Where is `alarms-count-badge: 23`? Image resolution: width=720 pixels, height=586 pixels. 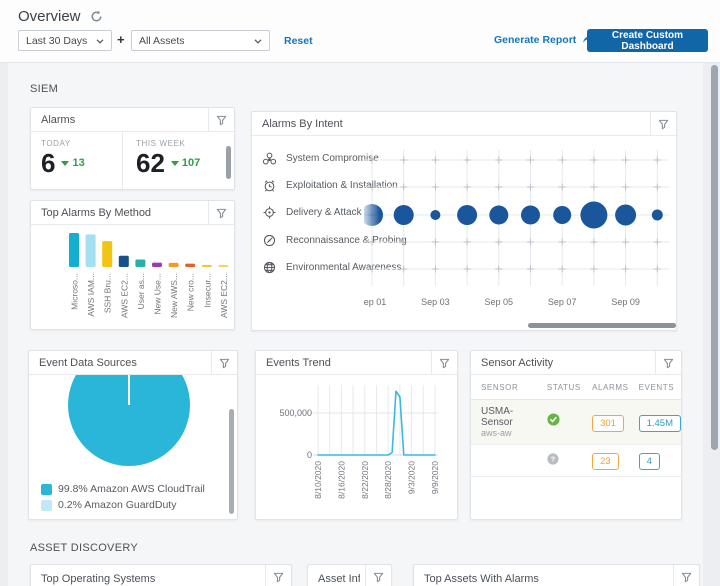 alarms-count-badge: 23 is located at coordinates (605, 461).